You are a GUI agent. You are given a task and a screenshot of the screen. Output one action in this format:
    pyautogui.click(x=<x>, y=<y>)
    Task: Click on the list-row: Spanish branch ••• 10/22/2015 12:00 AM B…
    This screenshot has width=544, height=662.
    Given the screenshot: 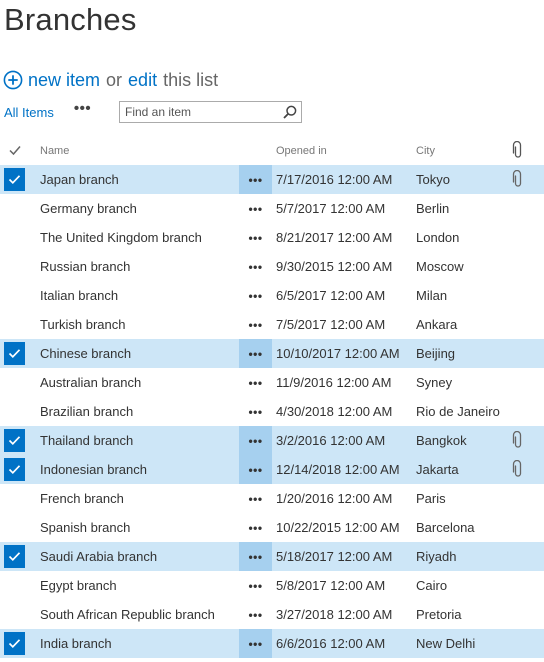 What is the action you would take?
    pyautogui.click(x=272, y=527)
    